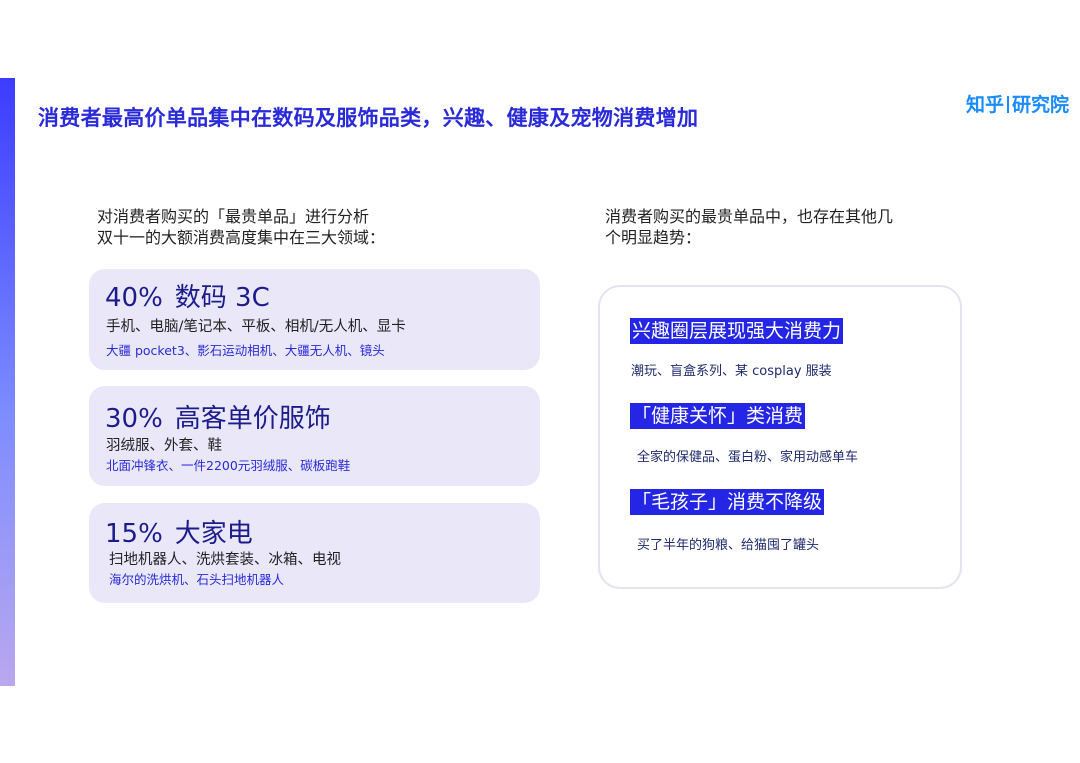  I want to click on category-items: 羽绒服、外套、鞋, so click(164, 446).